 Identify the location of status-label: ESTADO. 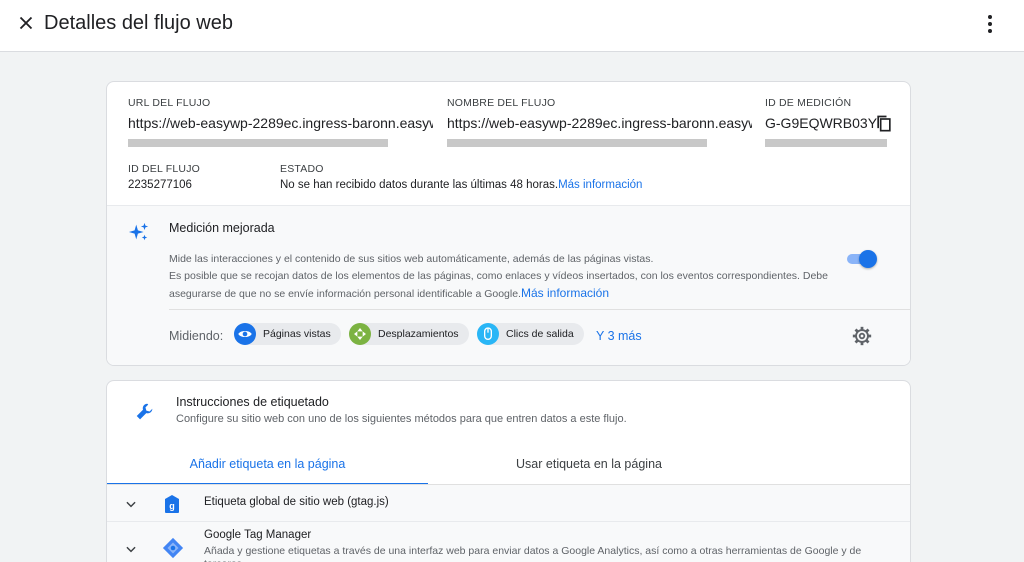
(302, 169).